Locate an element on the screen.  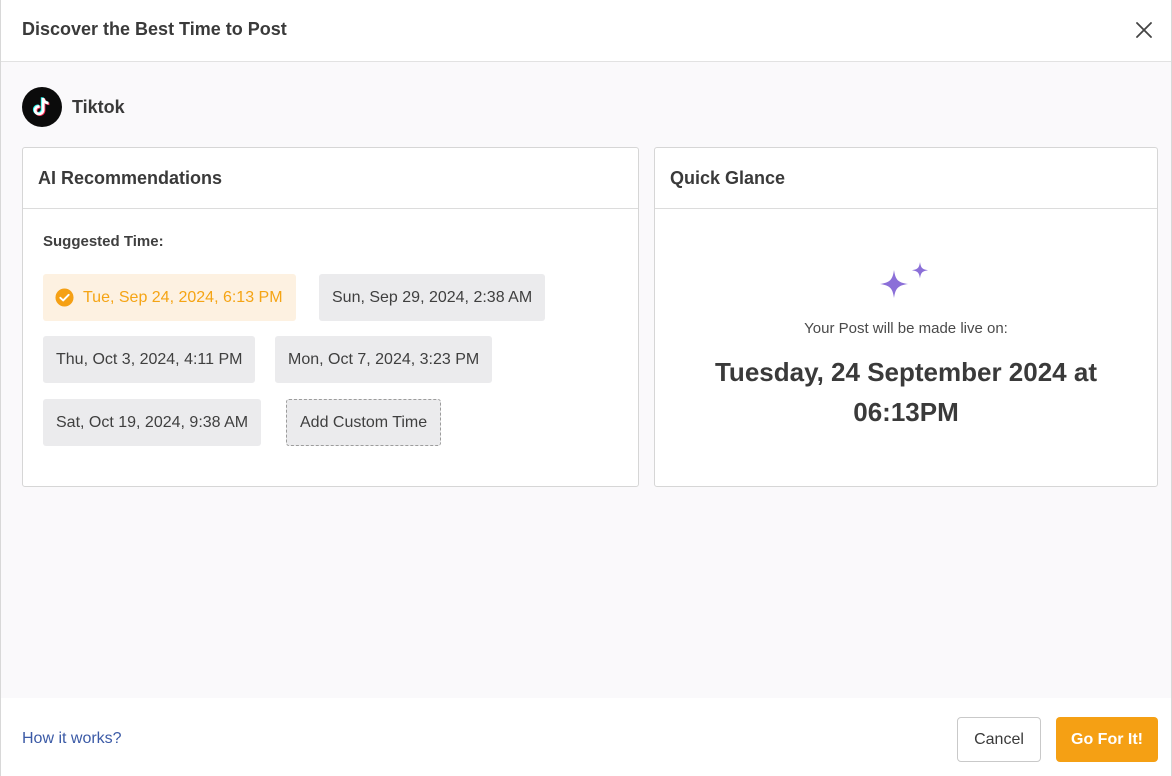
time-option-label: Tue, Sep 24, 2024, 6:13 PM is located at coordinates (183, 297).